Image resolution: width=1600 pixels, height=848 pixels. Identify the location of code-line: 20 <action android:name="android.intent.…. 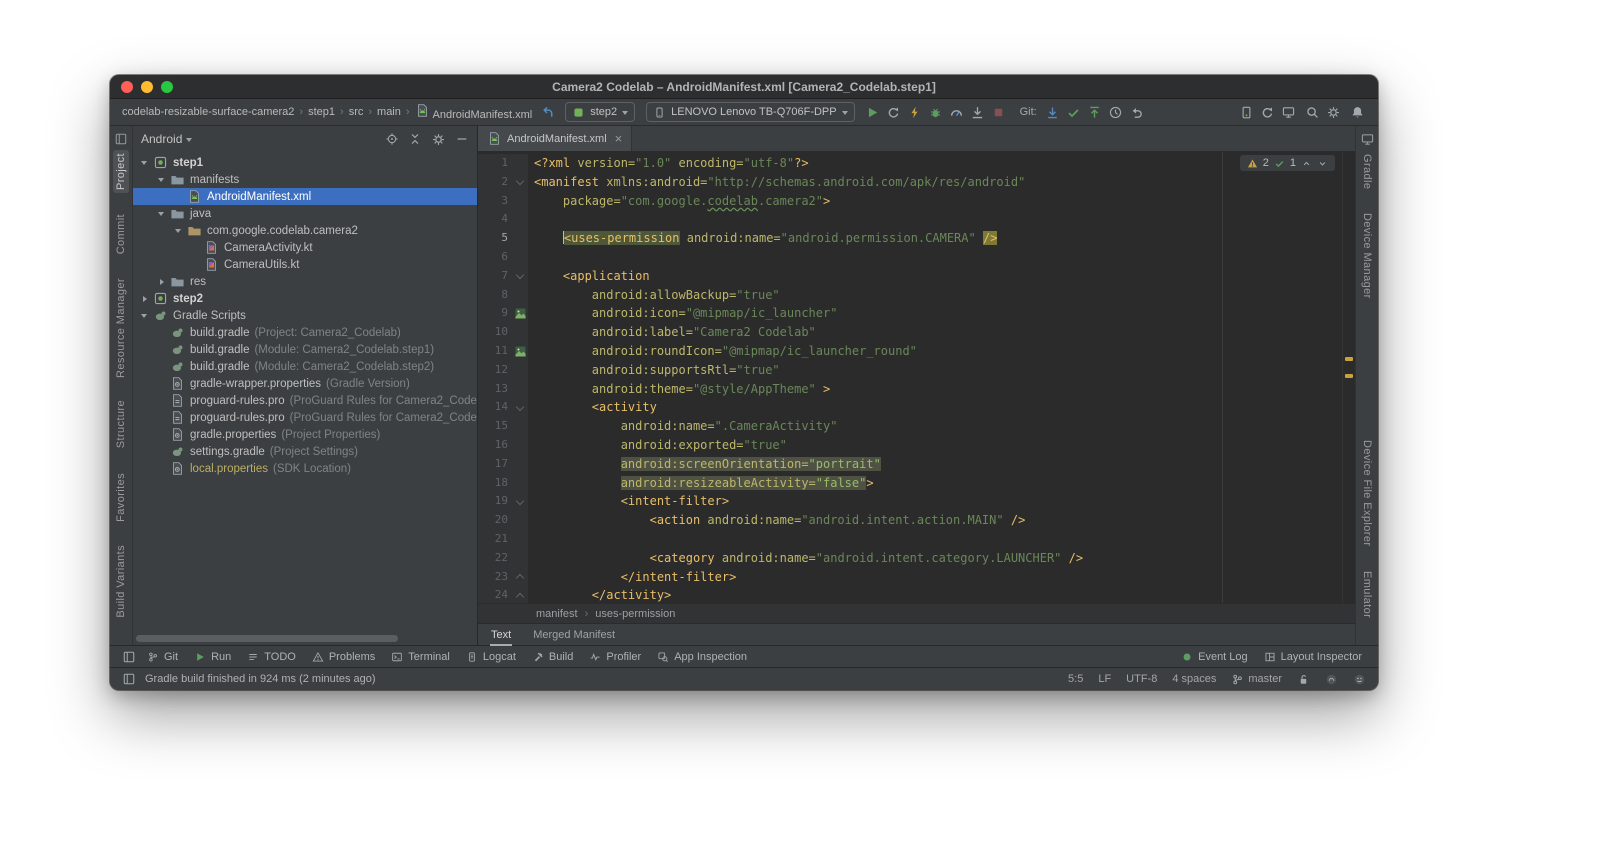
(916, 520).